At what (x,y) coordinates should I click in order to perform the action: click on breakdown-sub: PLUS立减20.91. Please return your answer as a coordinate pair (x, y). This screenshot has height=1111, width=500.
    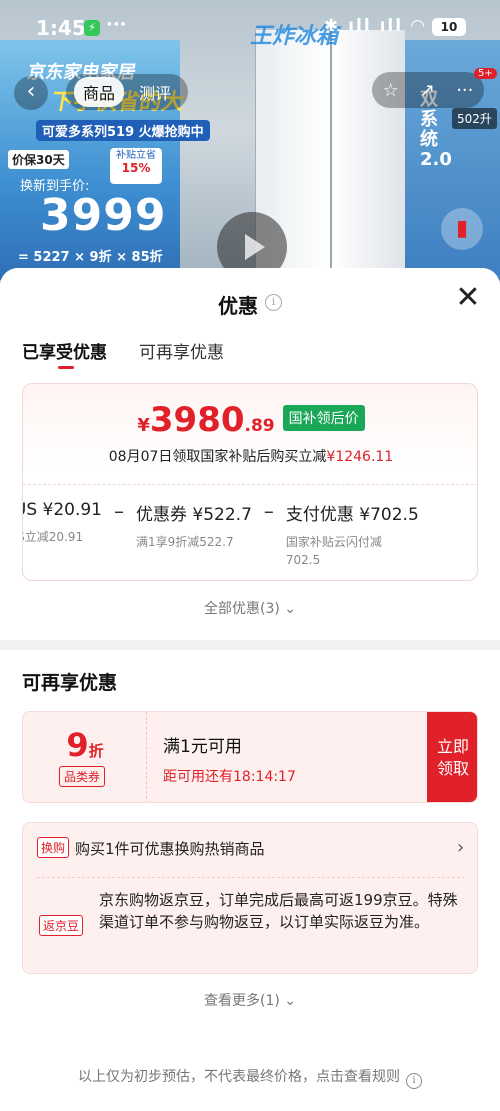
    Looking at the image, I should click on (53, 537).